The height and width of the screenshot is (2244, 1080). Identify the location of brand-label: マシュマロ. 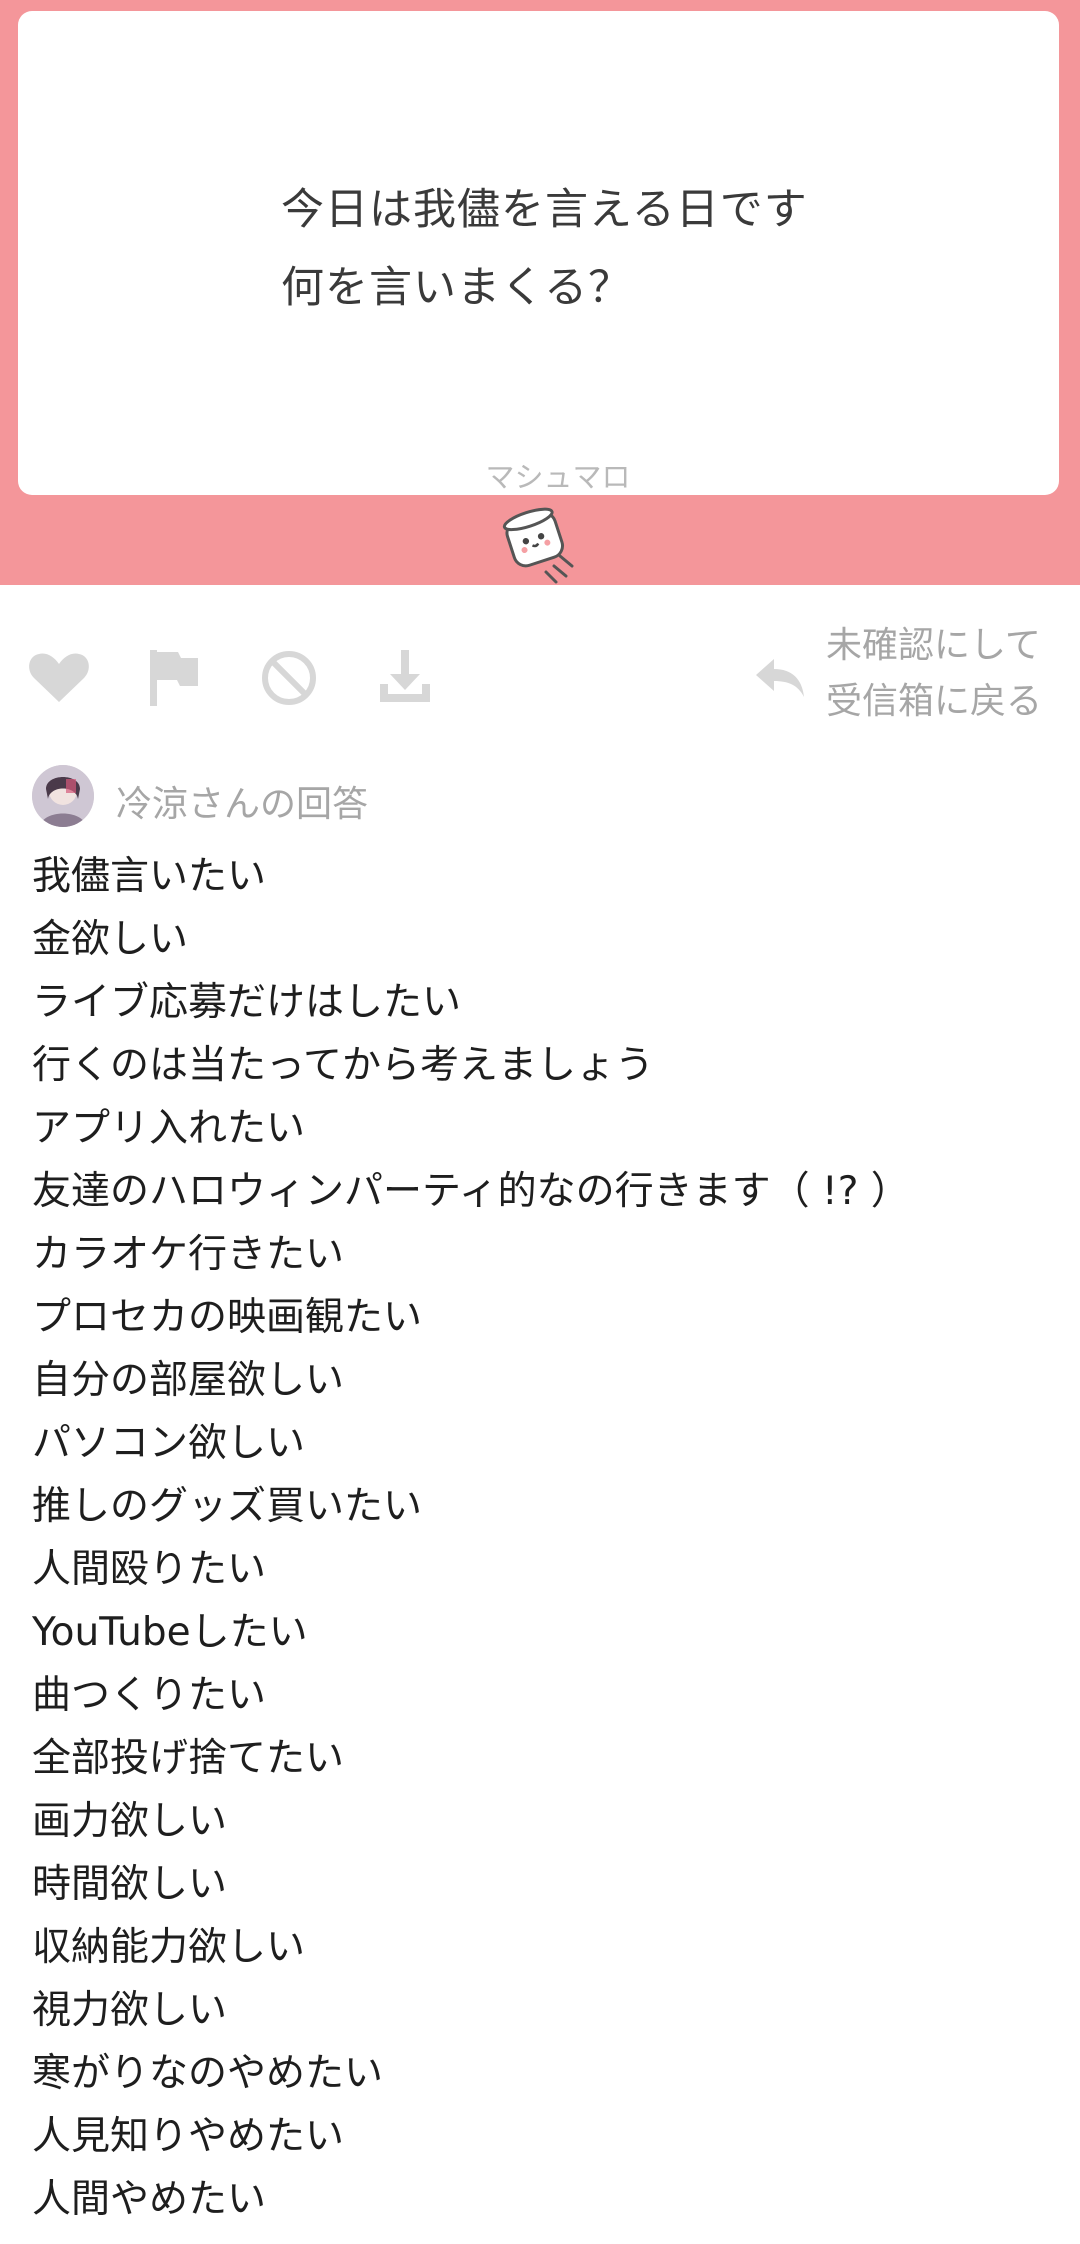
(558, 477).